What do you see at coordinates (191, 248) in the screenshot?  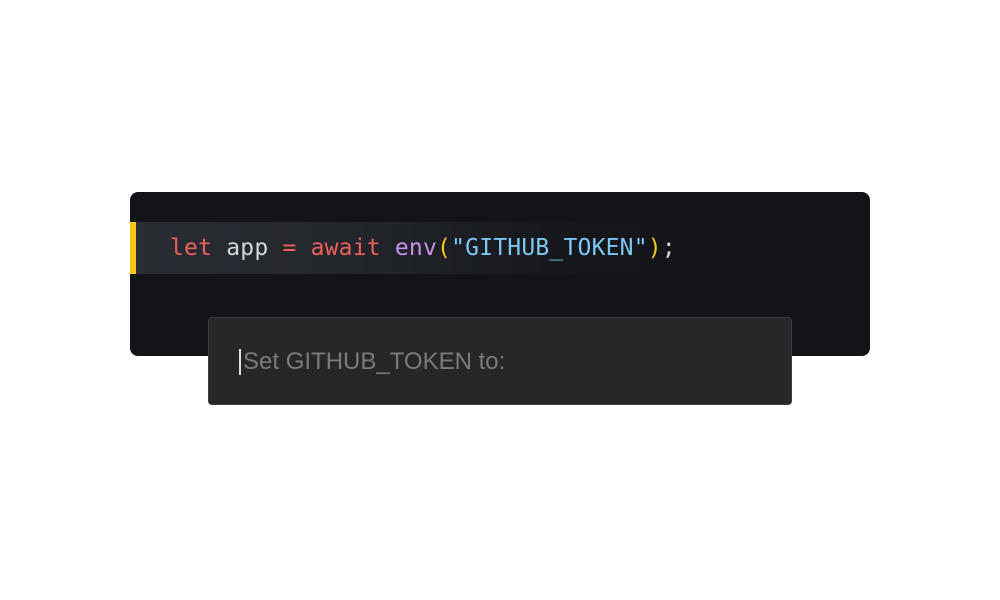 I see `keyword-let: let` at bounding box center [191, 248].